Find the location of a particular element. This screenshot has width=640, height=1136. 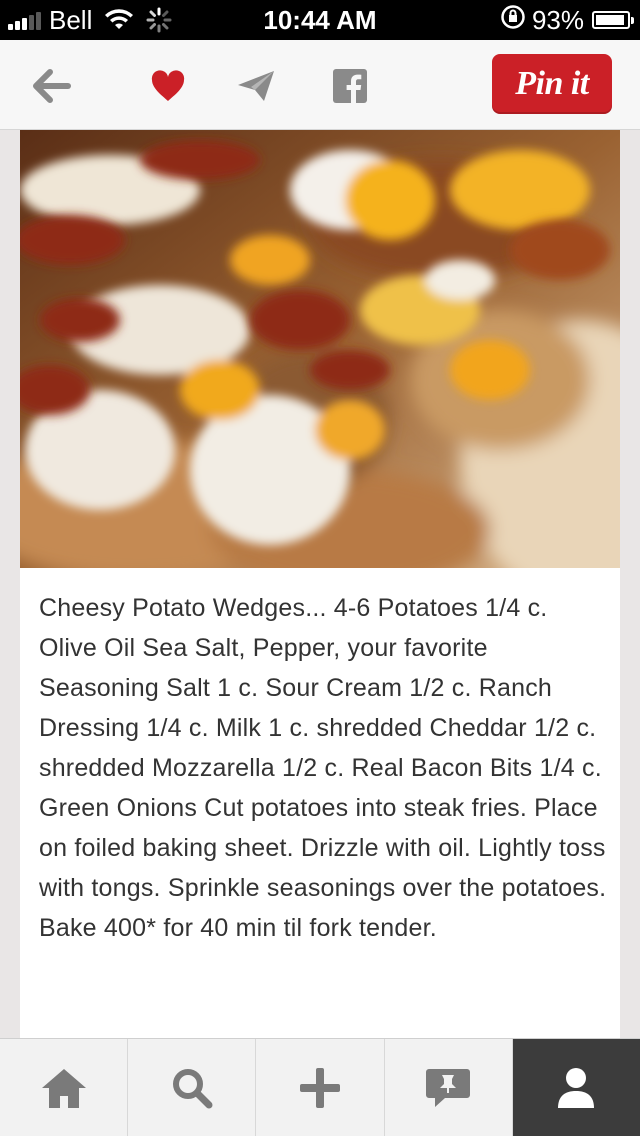

back-arrow-icon is located at coordinates (52, 86).